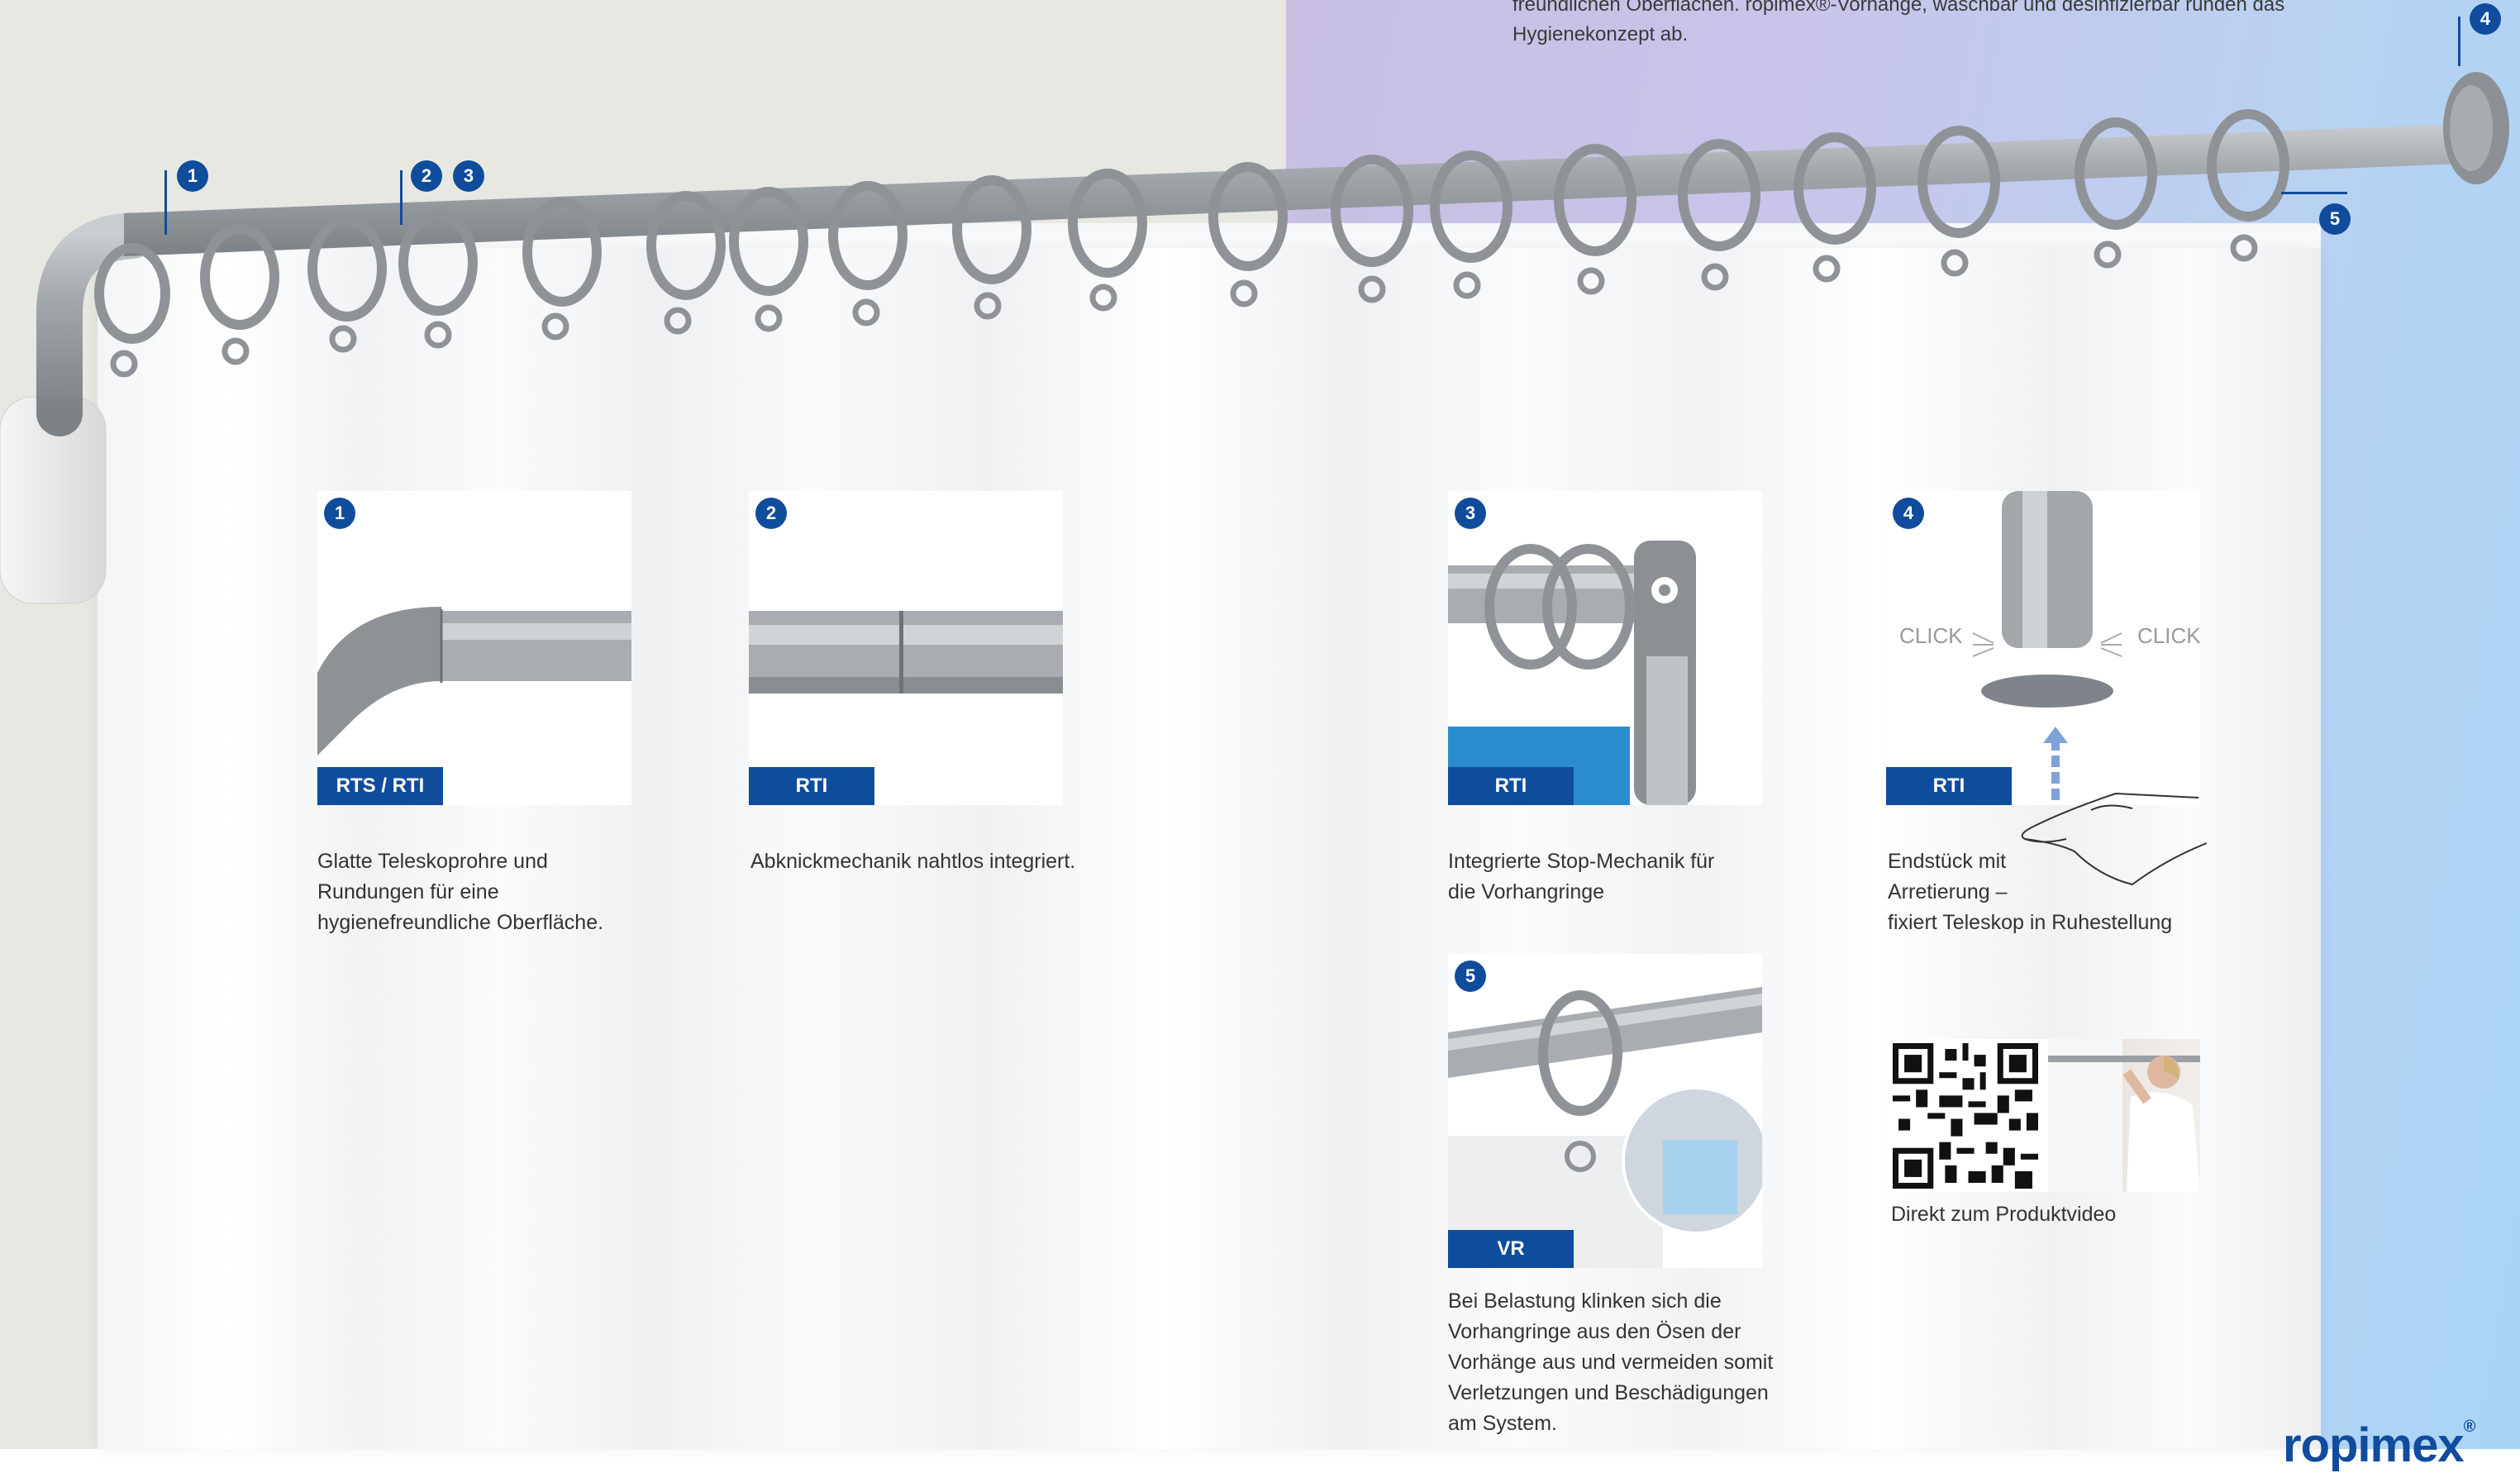 This screenshot has height=1473, width=2520. Describe the element at coordinates (401, 197) in the screenshot. I see `marker-2-line` at that location.